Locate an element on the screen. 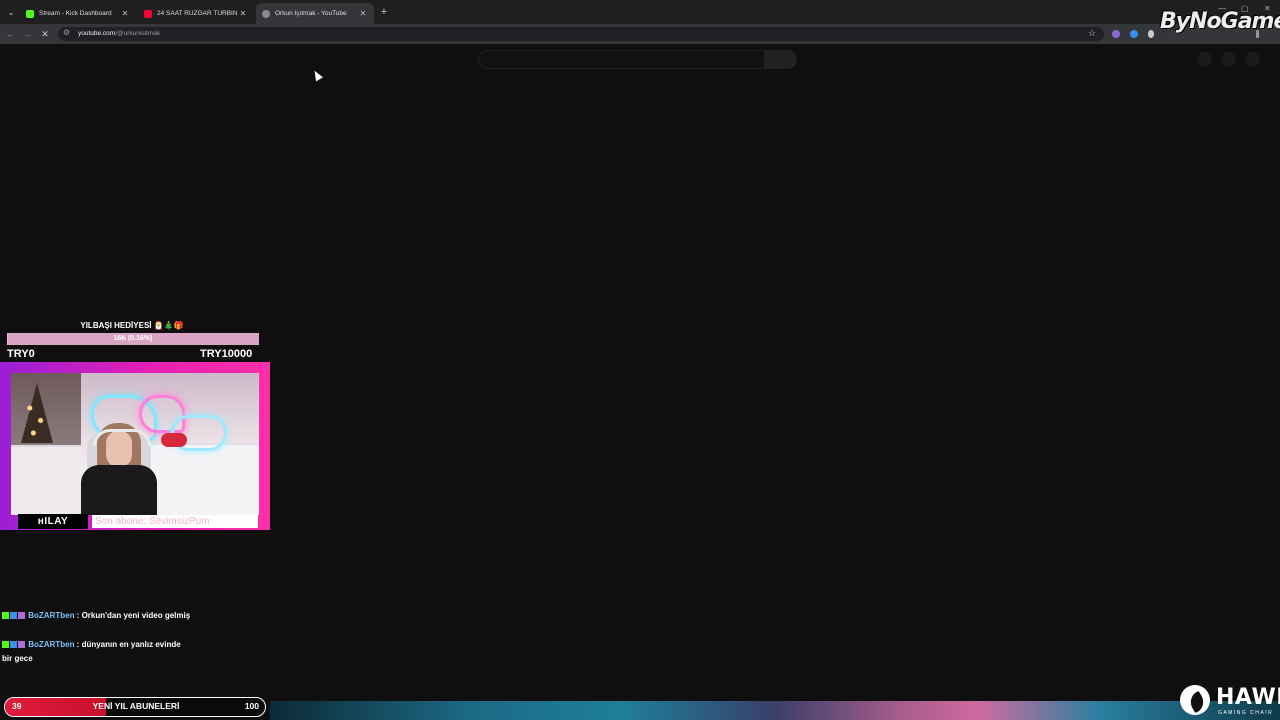 The image size is (1280, 720). feather-icon is located at coordinates (1197, 702).